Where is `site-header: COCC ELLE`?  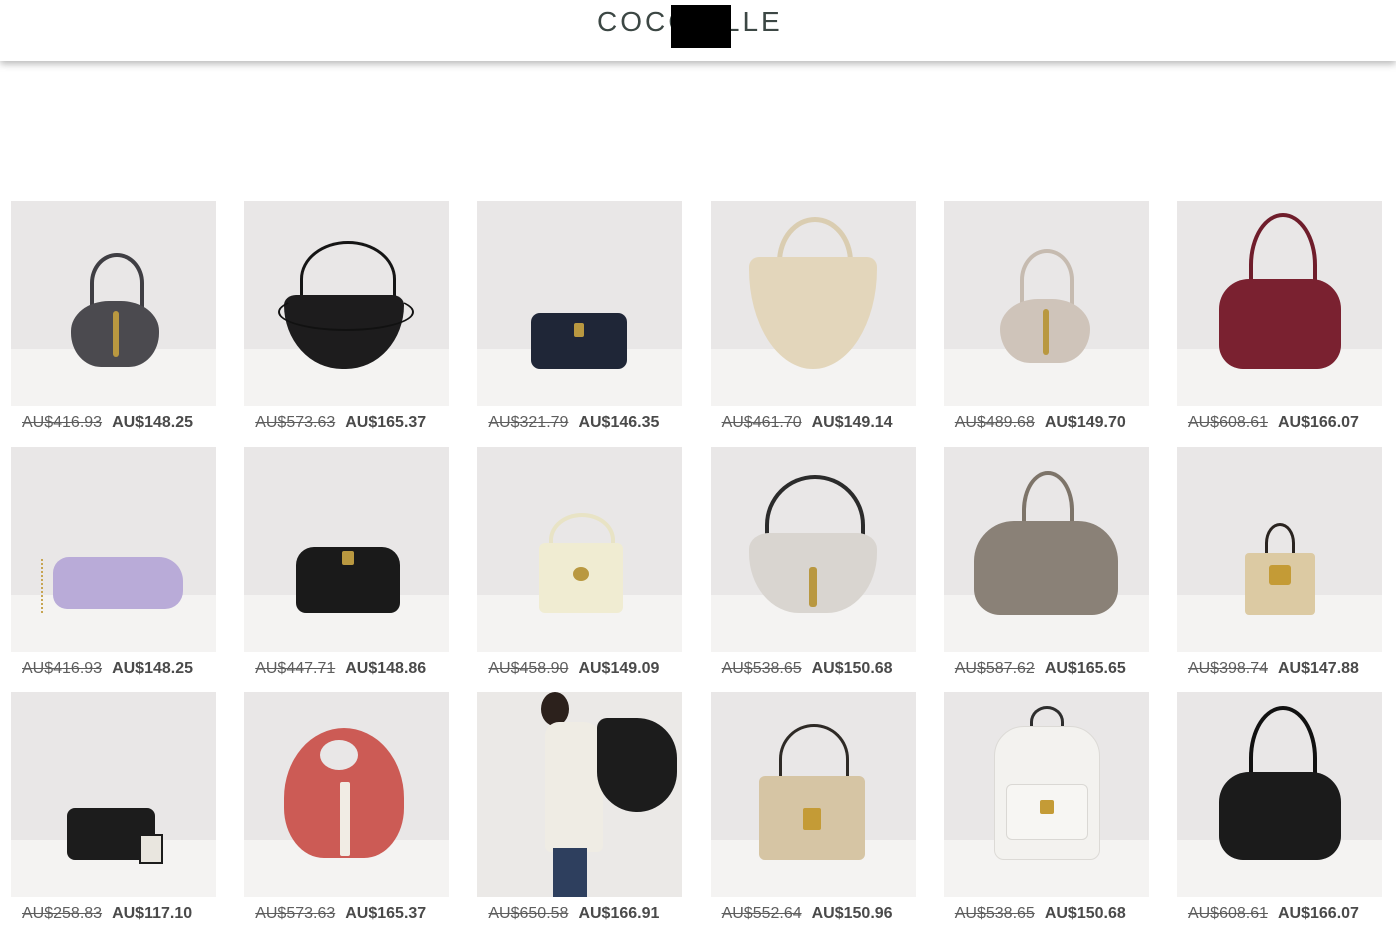 site-header: COCC ELLE is located at coordinates (698, 30).